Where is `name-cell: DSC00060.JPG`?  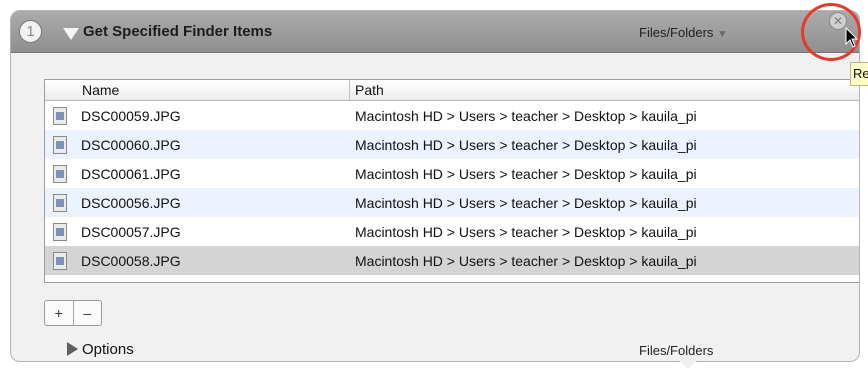 name-cell: DSC00060.JPG is located at coordinates (197, 144).